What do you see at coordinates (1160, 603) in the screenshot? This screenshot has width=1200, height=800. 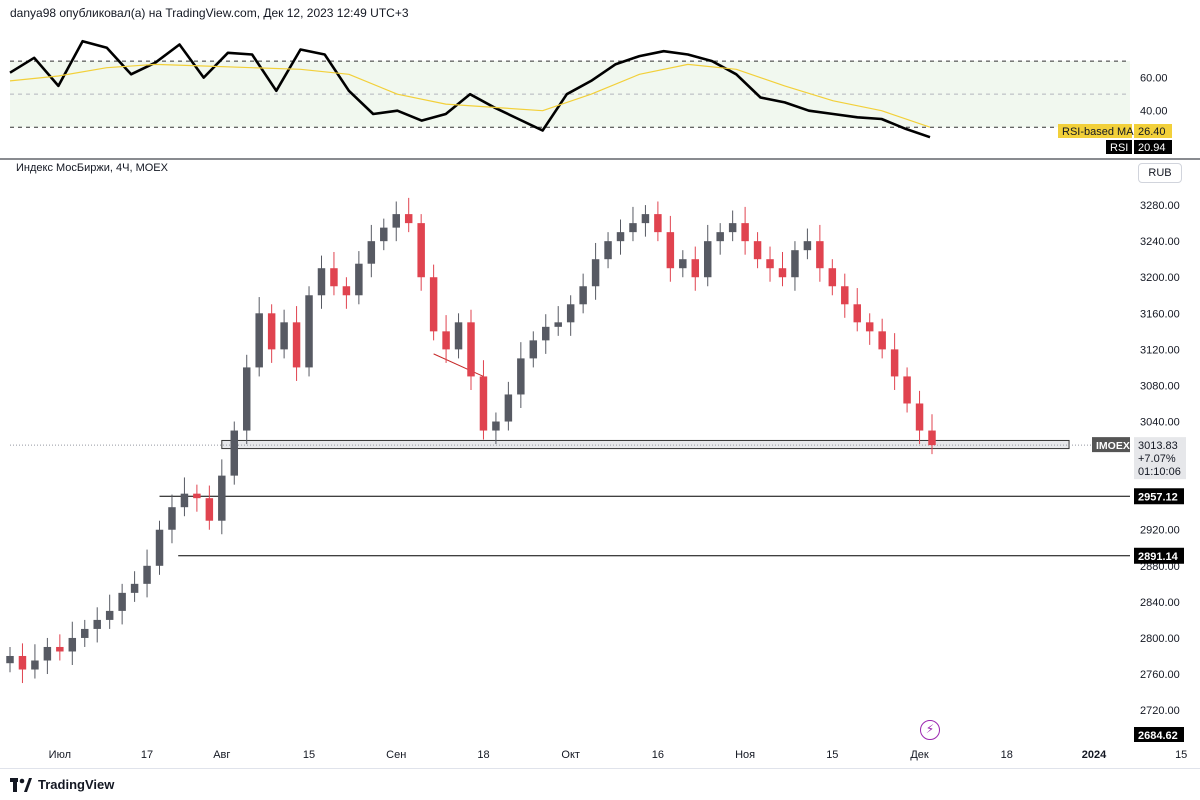 I see `price-tick-label: 2840.00` at bounding box center [1160, 603].